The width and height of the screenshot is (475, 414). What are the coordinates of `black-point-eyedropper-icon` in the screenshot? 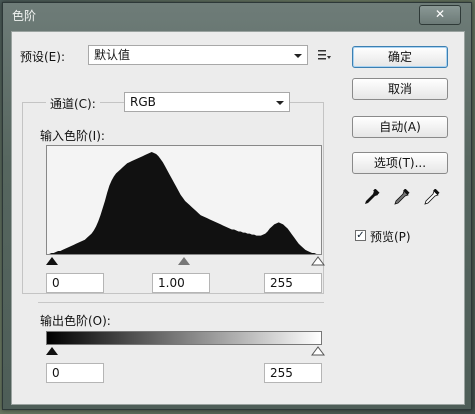 It's located at (371, 198).